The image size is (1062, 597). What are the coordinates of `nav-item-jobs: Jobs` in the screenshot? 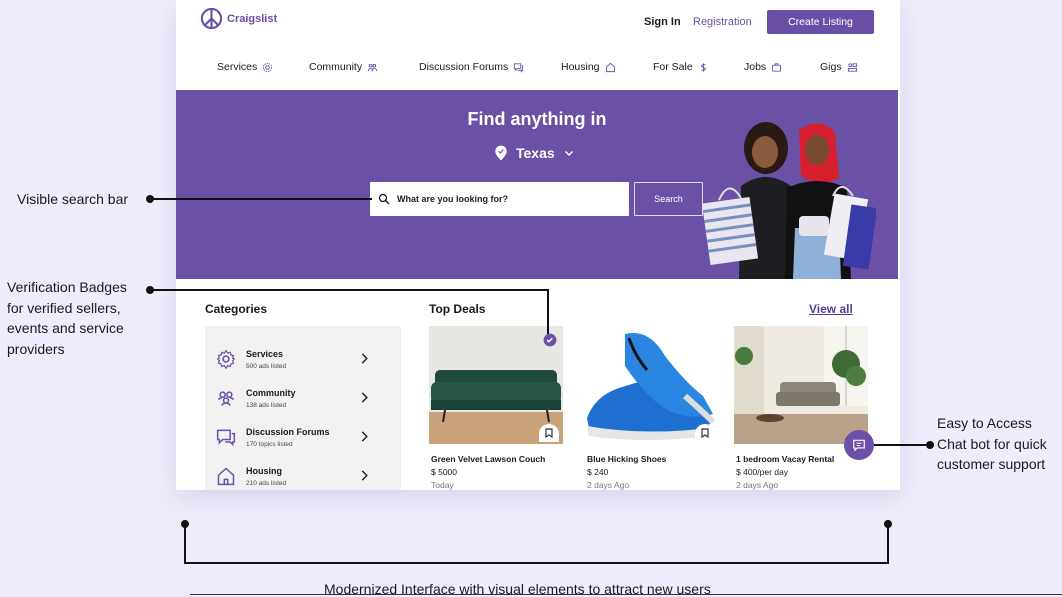 It's located at (763, 67).